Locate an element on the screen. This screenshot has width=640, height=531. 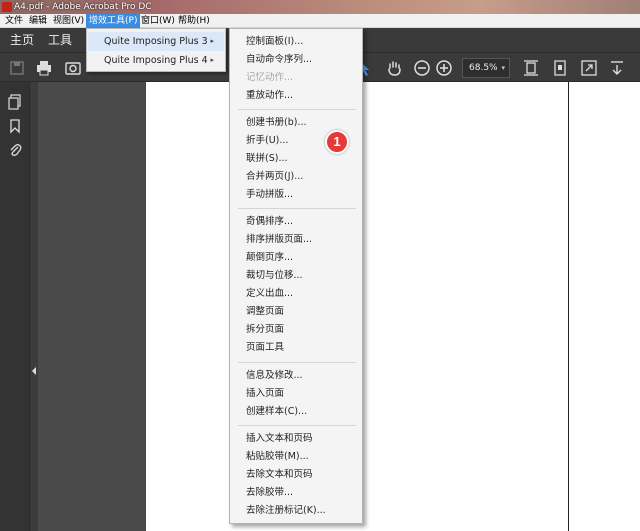
save-icon is located at coordinates (17, 68).